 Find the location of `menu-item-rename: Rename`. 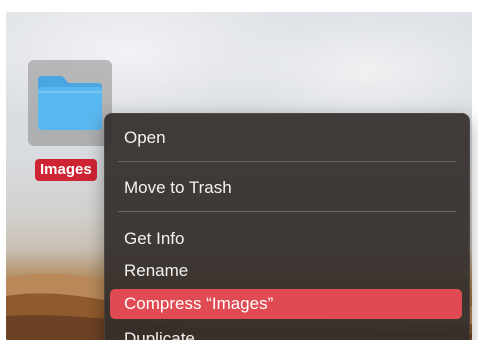

menu-item-rename: Rename is located at coordinates (286, 271).